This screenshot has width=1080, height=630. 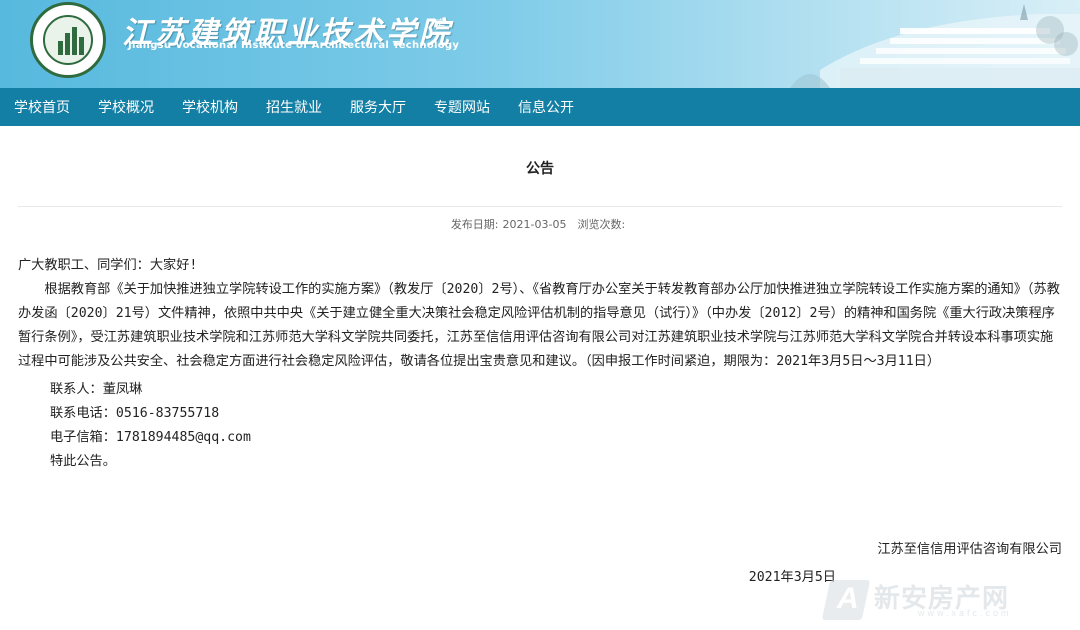 What do you see at coordinates (540, 169) in the screenshot?
I see `page-title: 公告` at bounding box center [540, 169].